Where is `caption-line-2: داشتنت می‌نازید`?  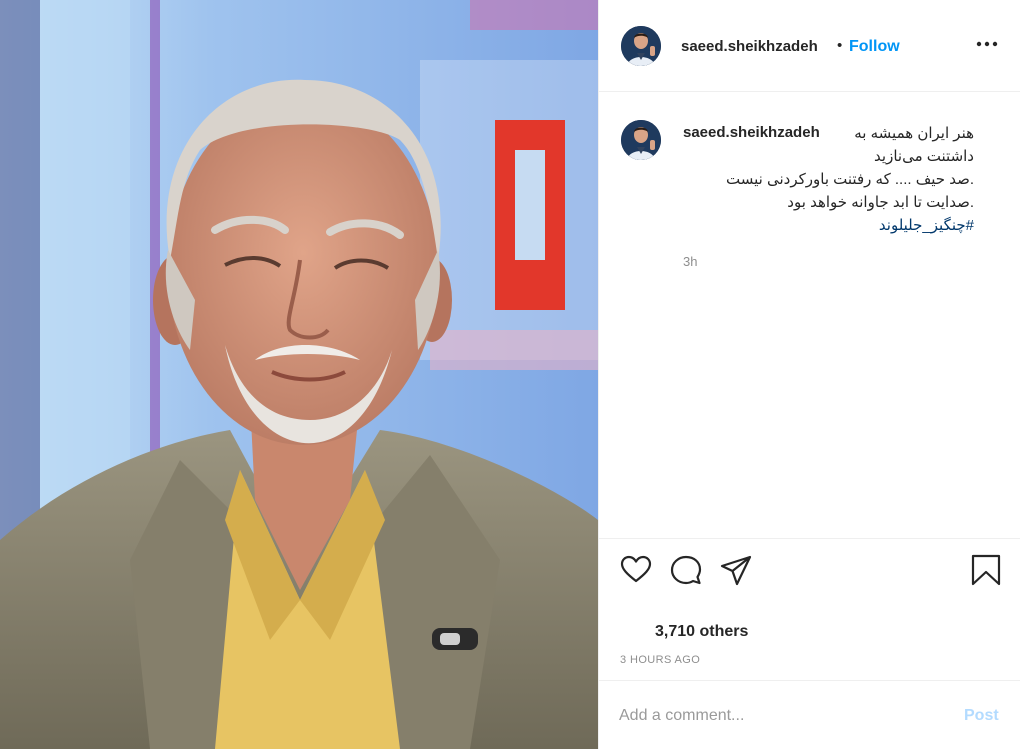 caption-line-2: داشتنت می‌نازید is located at coordinates (924, 156).